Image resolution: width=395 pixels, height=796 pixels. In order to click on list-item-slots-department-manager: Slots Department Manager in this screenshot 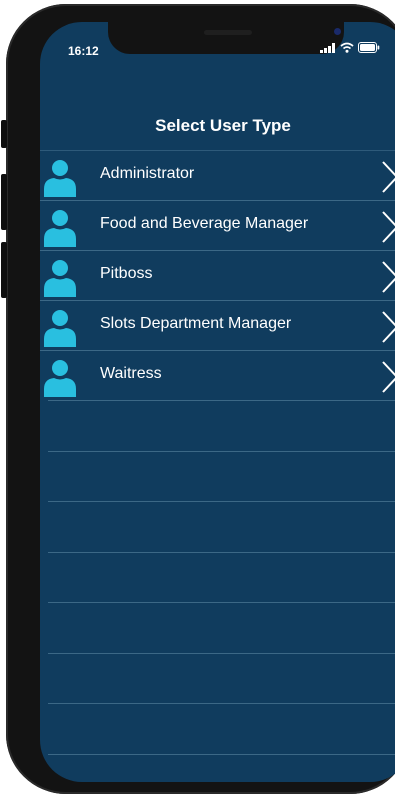, I will do `click(217, 325)`.